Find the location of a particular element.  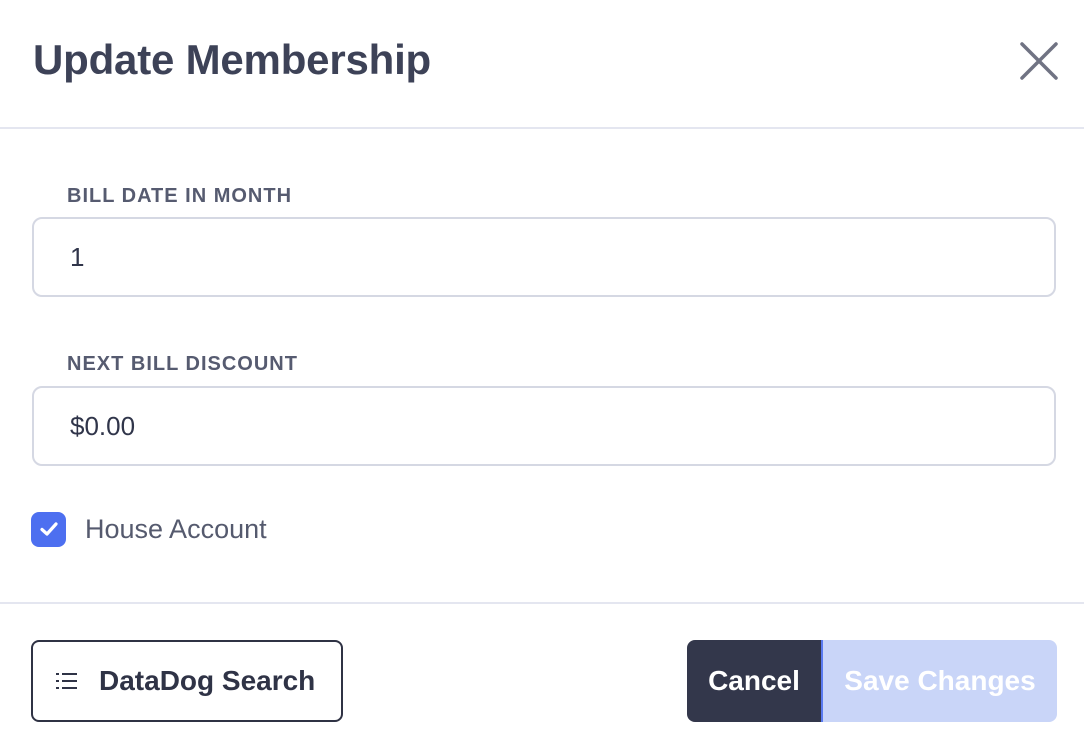

next-bill-discount-input is located at coordinates (544, 426).